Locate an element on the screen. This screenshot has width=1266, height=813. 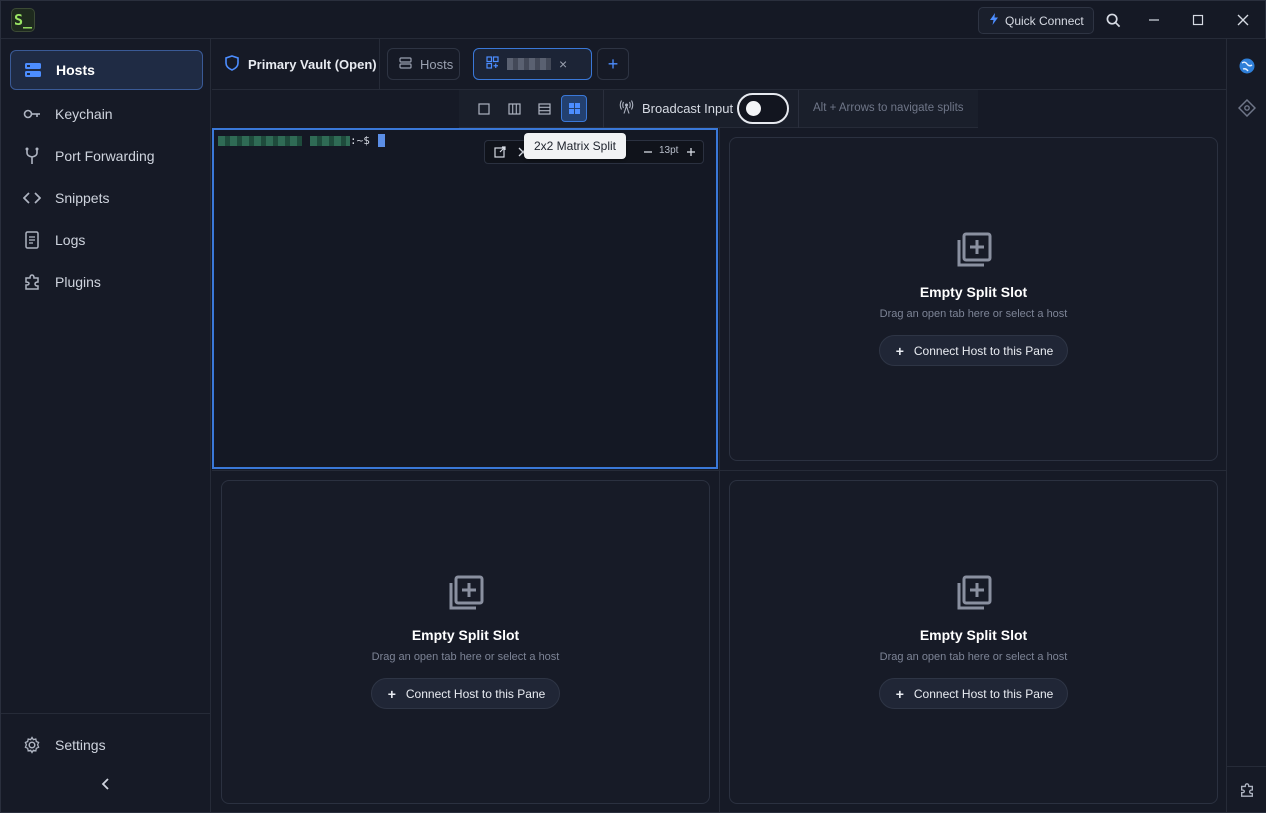
sidebar-item-hosts: Hosts is located at coordinates (106, 70).